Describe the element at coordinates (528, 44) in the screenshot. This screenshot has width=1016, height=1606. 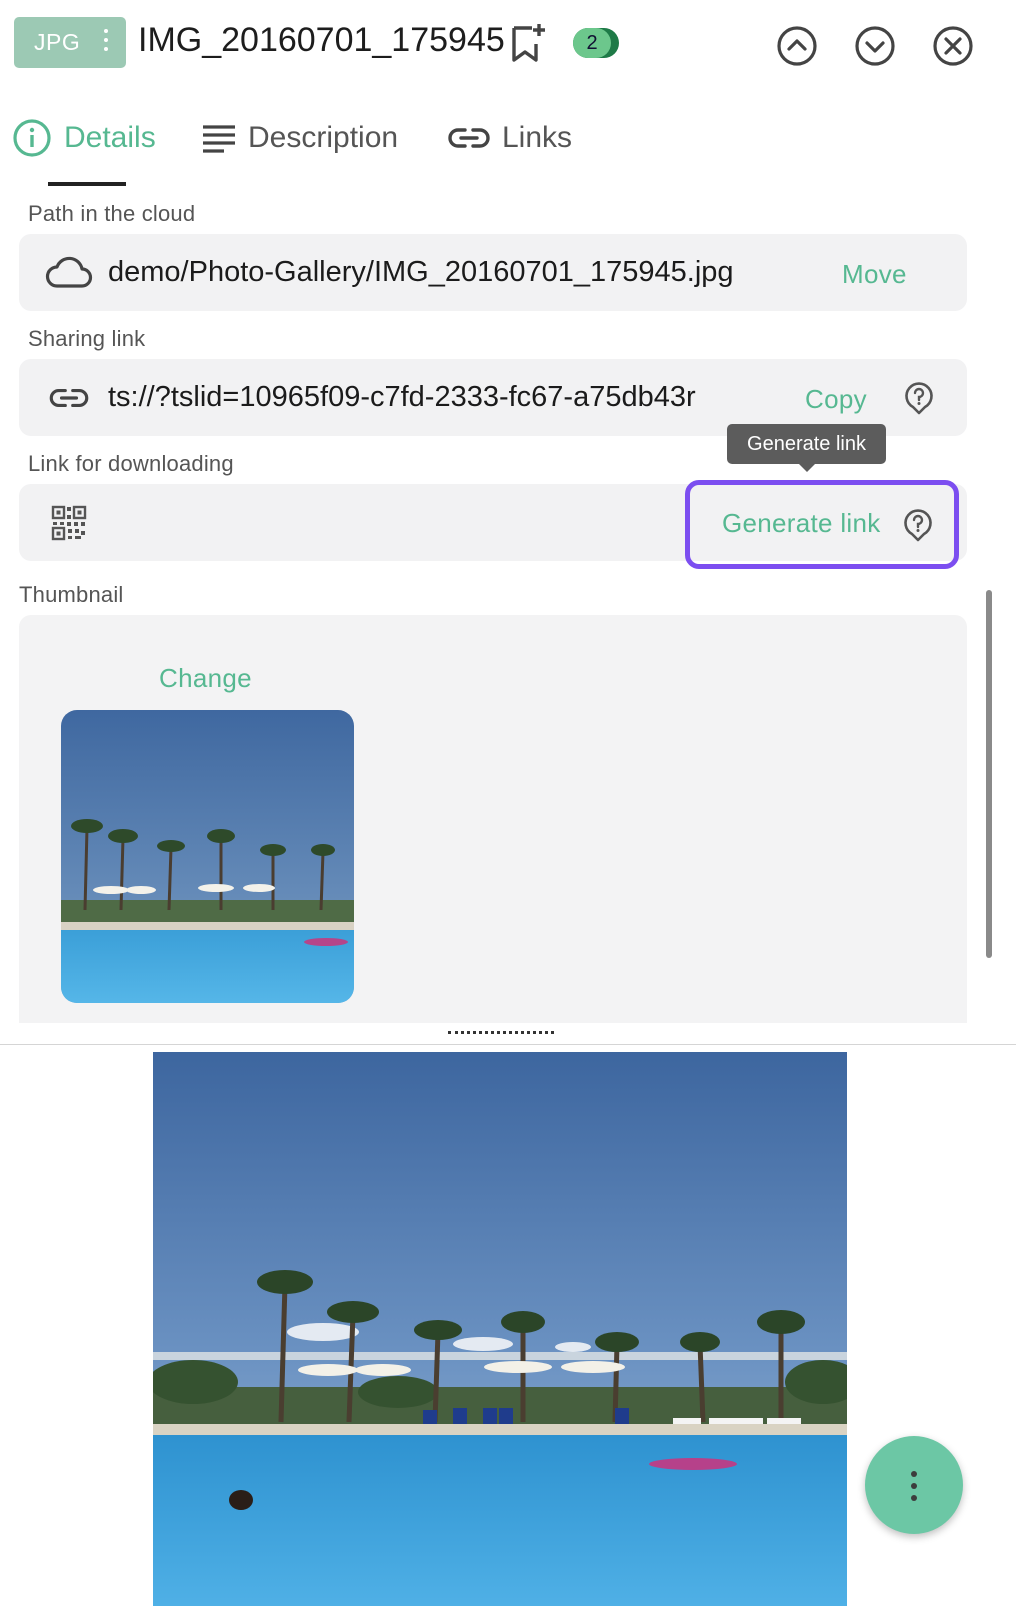
I see `bookmark-add-icon` at that location.